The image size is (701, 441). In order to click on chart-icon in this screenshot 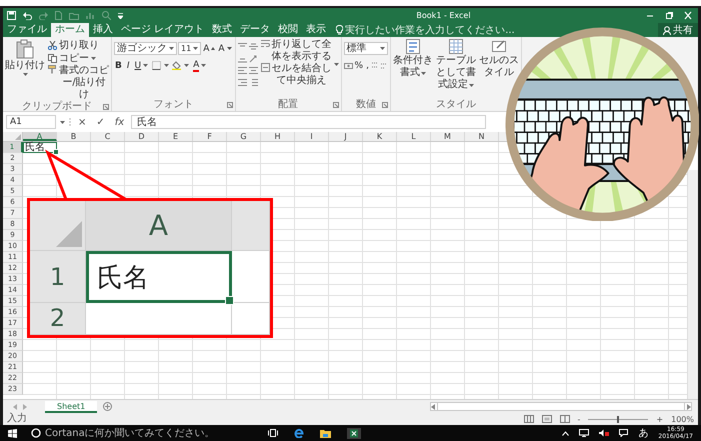, I will do `click(90, 15)`.